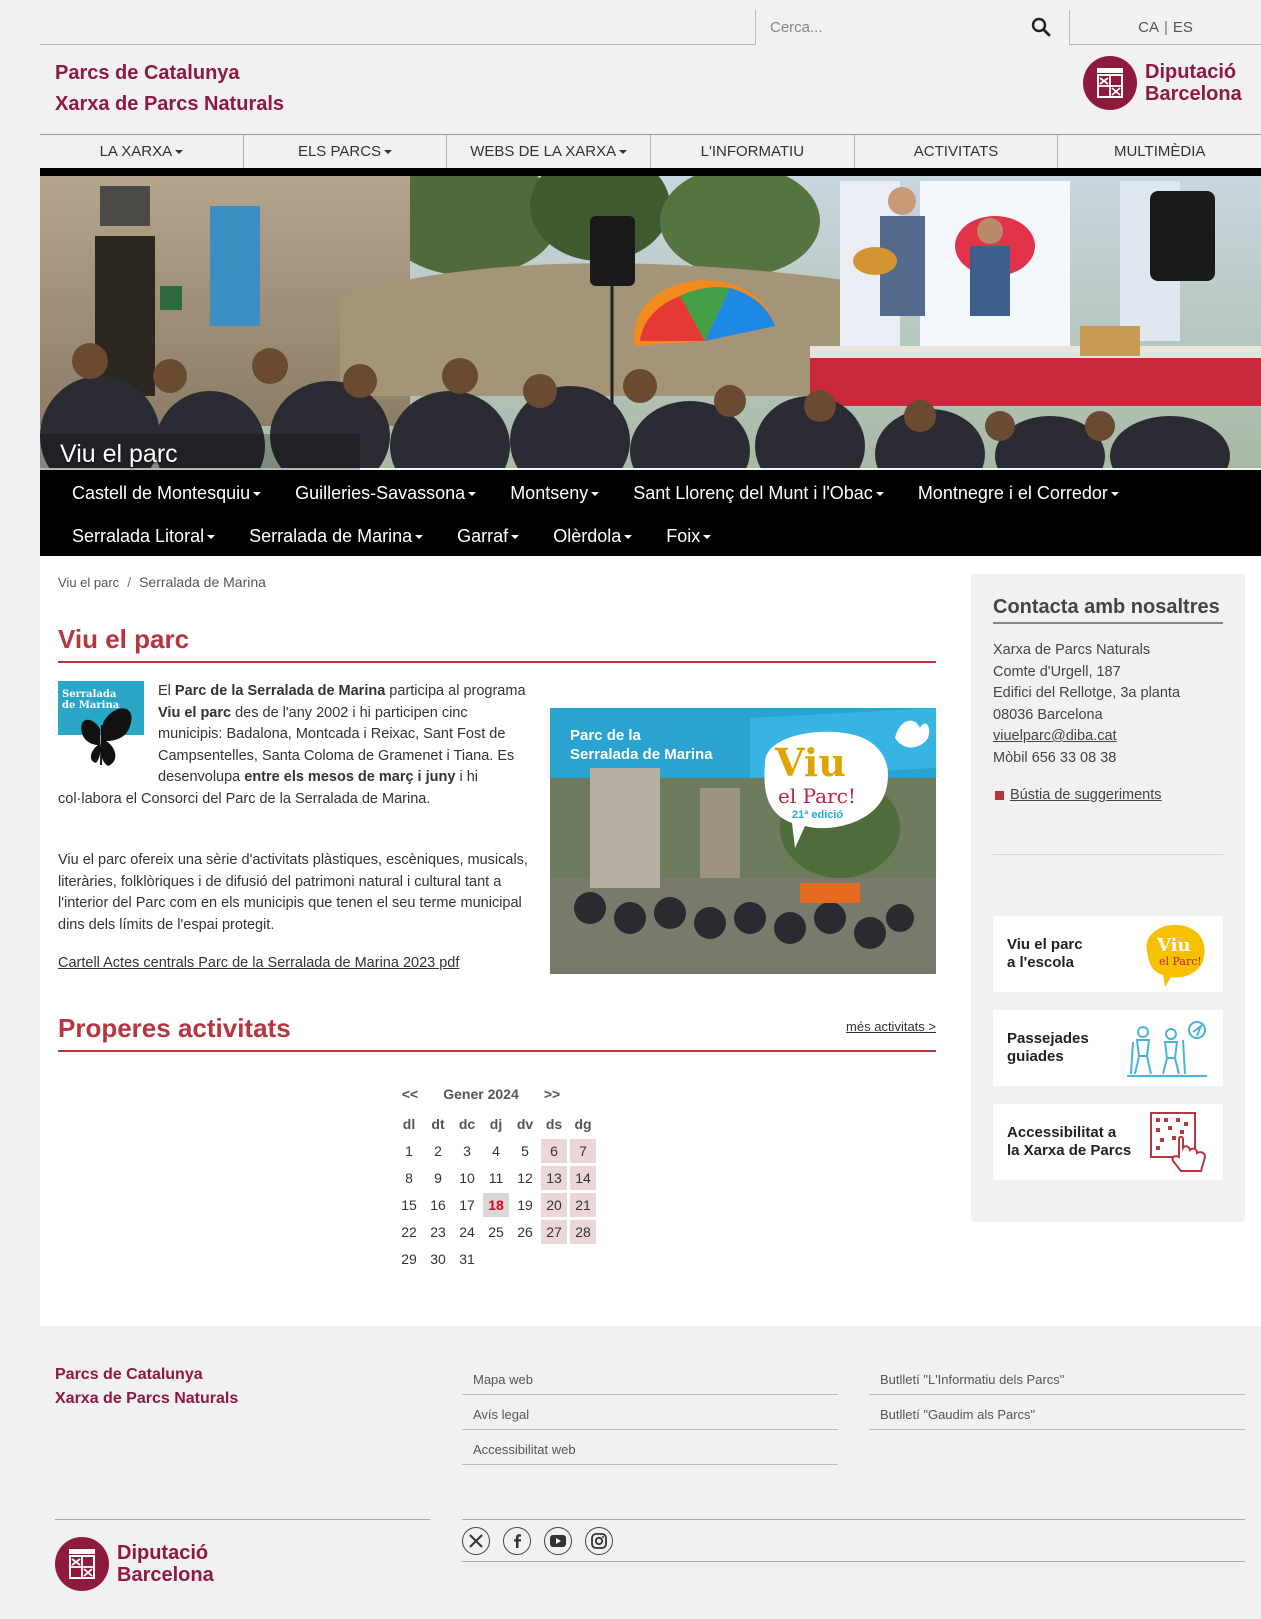 The width and height of the screenshot is (1261, 1619). I want to click on intro-text: participa al programa, so click(455, 691).